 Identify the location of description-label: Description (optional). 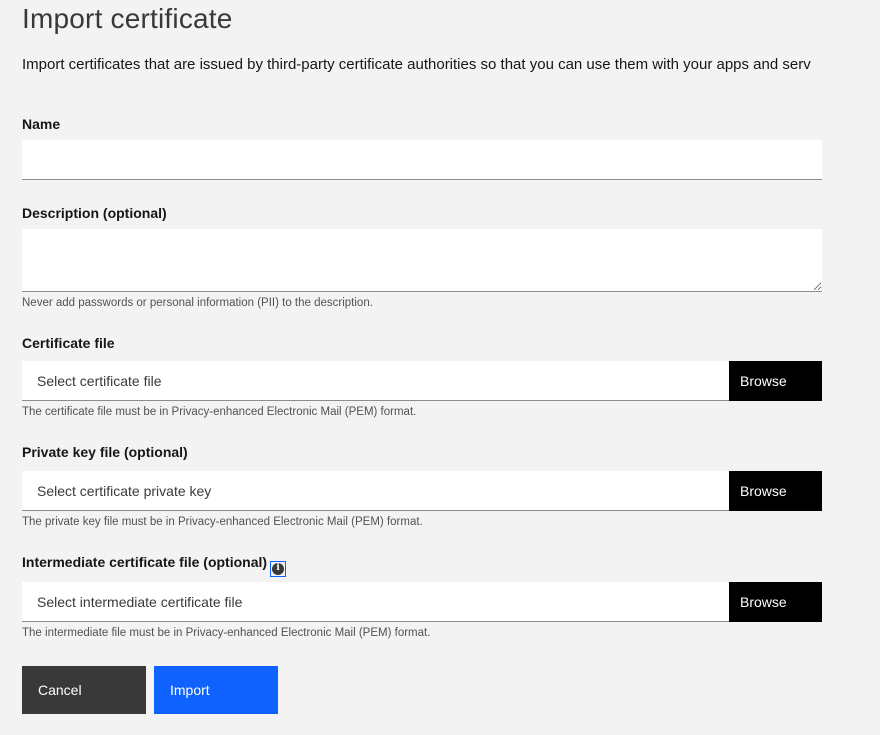
(94, 213).